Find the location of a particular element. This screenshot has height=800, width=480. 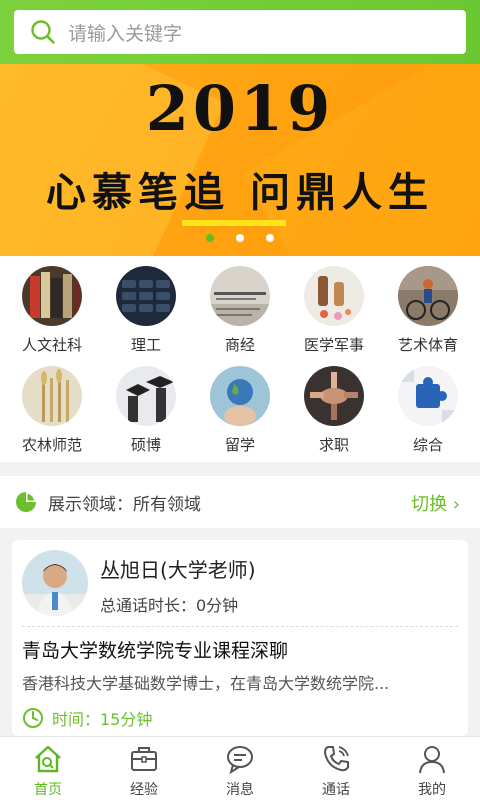

tab-calls: 通话 is located at coordinates (336, 768).